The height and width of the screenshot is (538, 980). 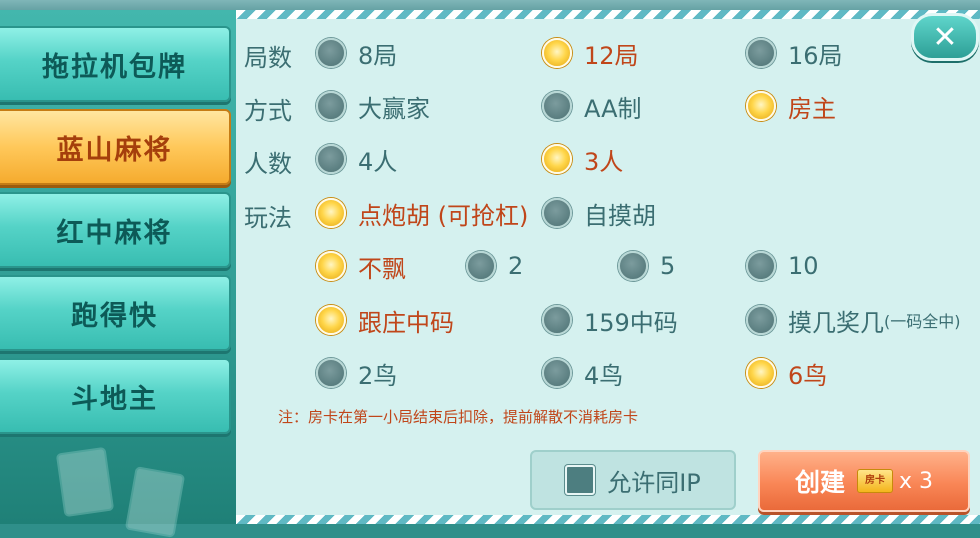 I want to click on room-card-cost: x 3, so click(x=916, y=481).